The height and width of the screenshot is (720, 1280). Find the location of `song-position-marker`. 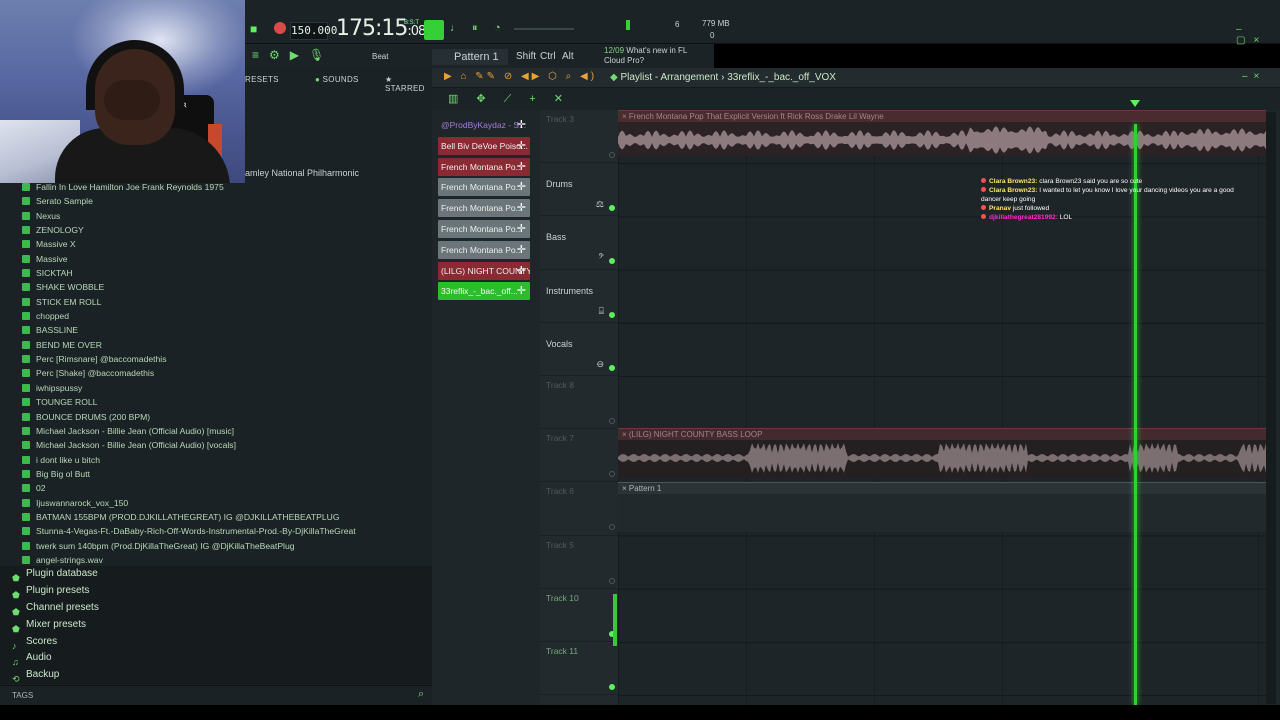

song-position-marker is located at coordinates (1135, 103).